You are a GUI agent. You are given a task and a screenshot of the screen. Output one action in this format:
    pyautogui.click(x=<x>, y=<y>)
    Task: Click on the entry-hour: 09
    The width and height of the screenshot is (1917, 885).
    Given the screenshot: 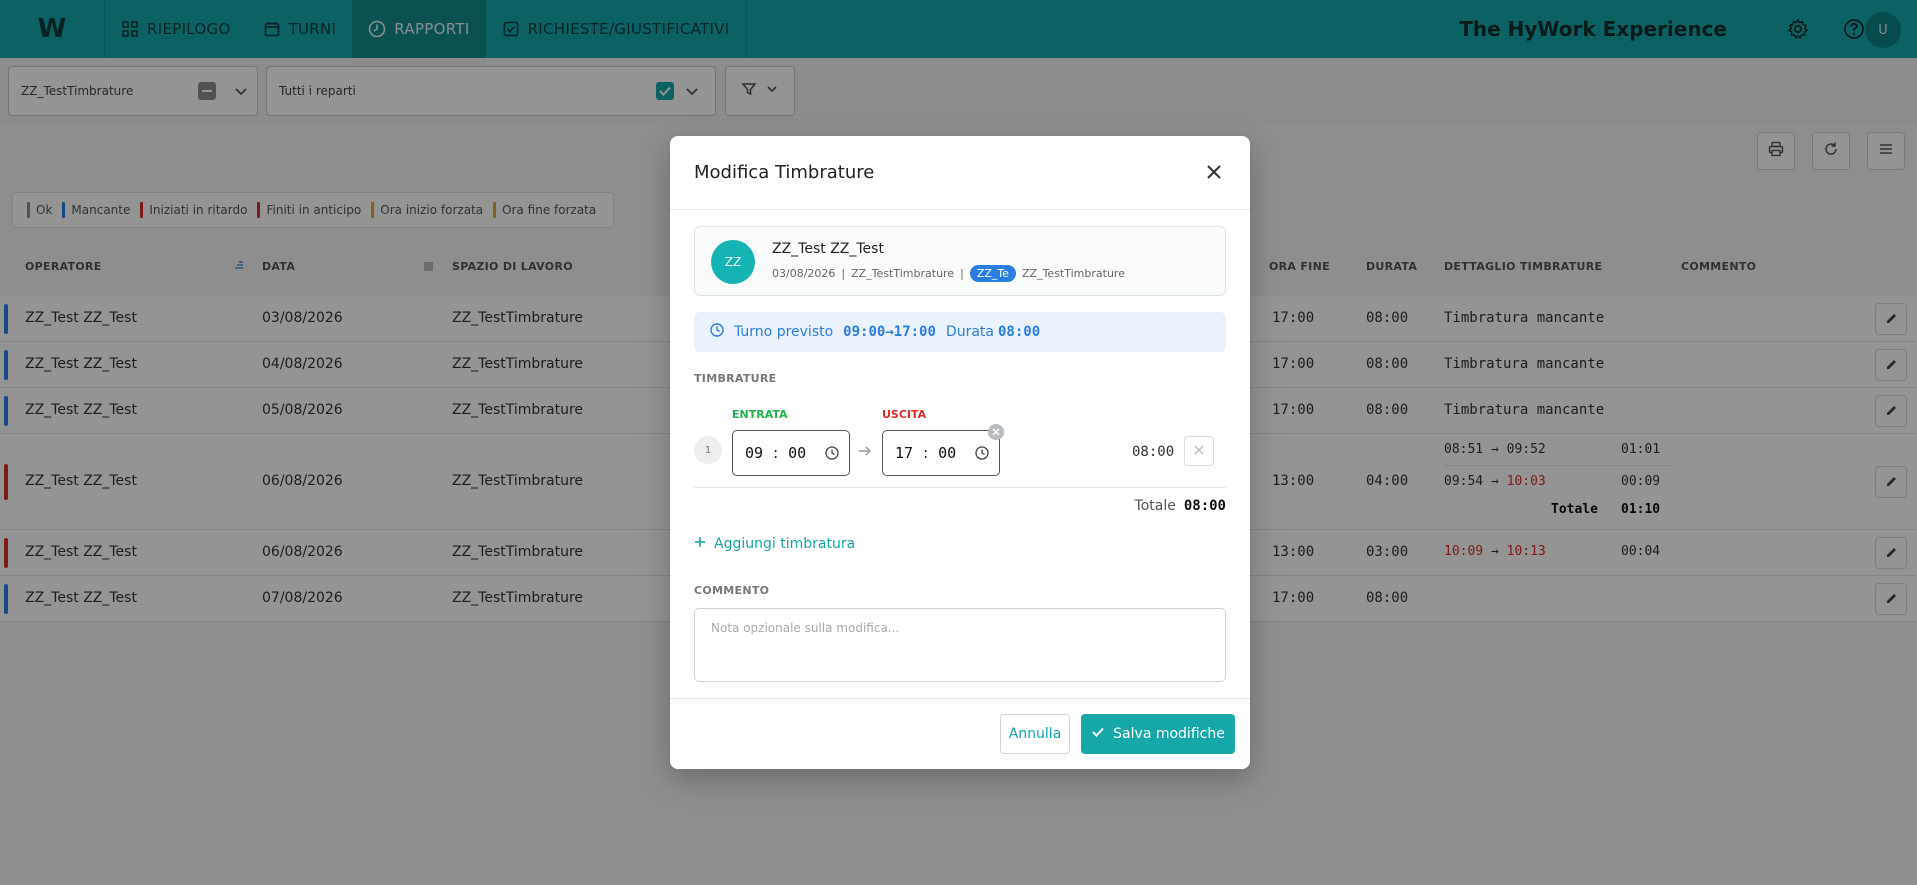 What is the action you would take?
    pyautogui.click(x=754, y=453)
    